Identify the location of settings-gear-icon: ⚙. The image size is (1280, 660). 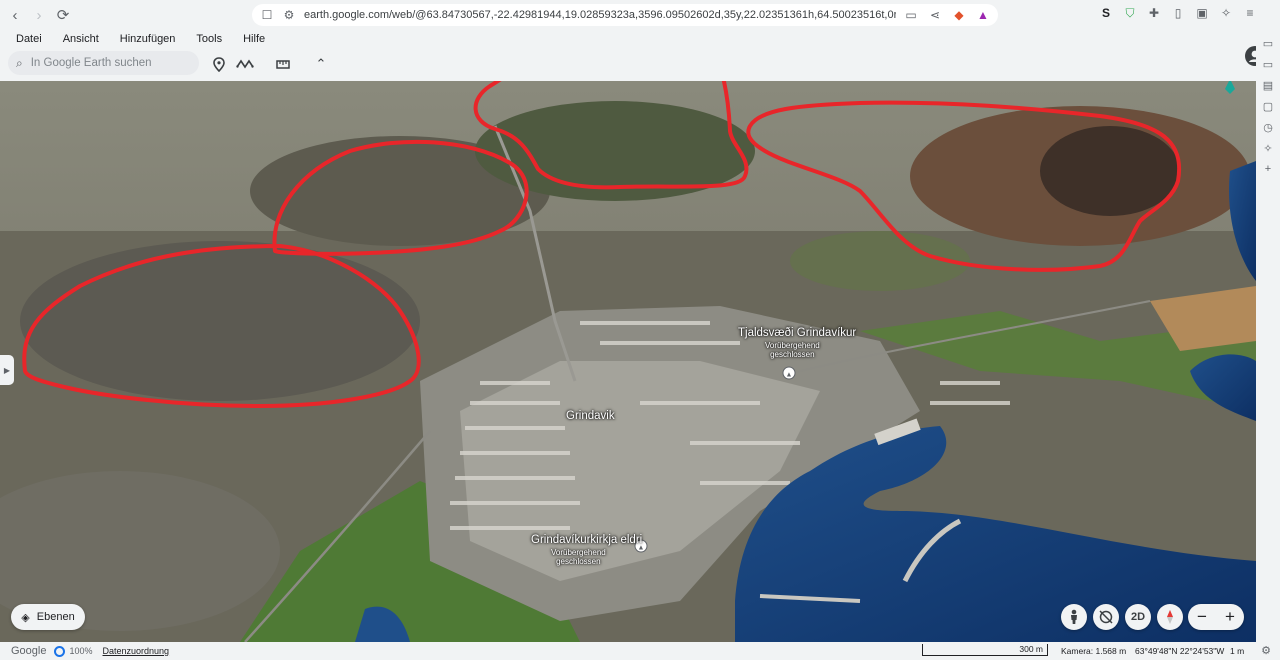
(1266, 650).